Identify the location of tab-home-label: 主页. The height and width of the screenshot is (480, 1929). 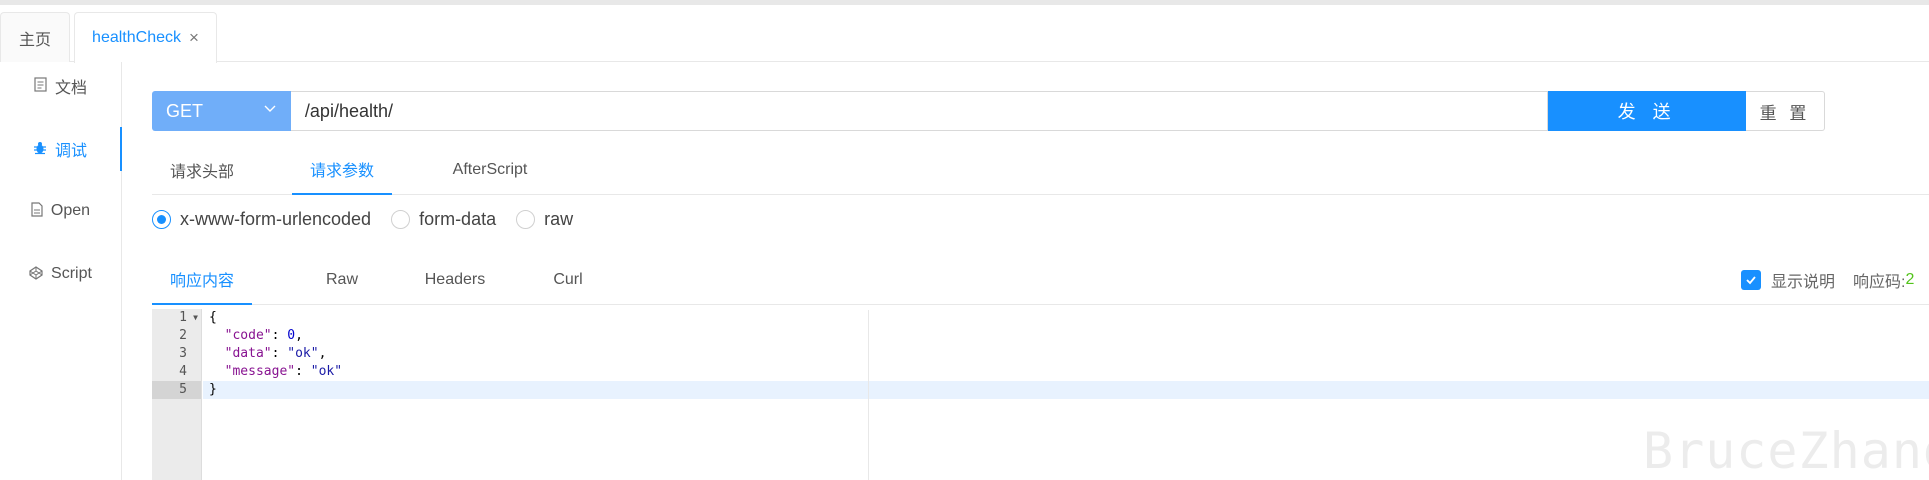
(34, 40).